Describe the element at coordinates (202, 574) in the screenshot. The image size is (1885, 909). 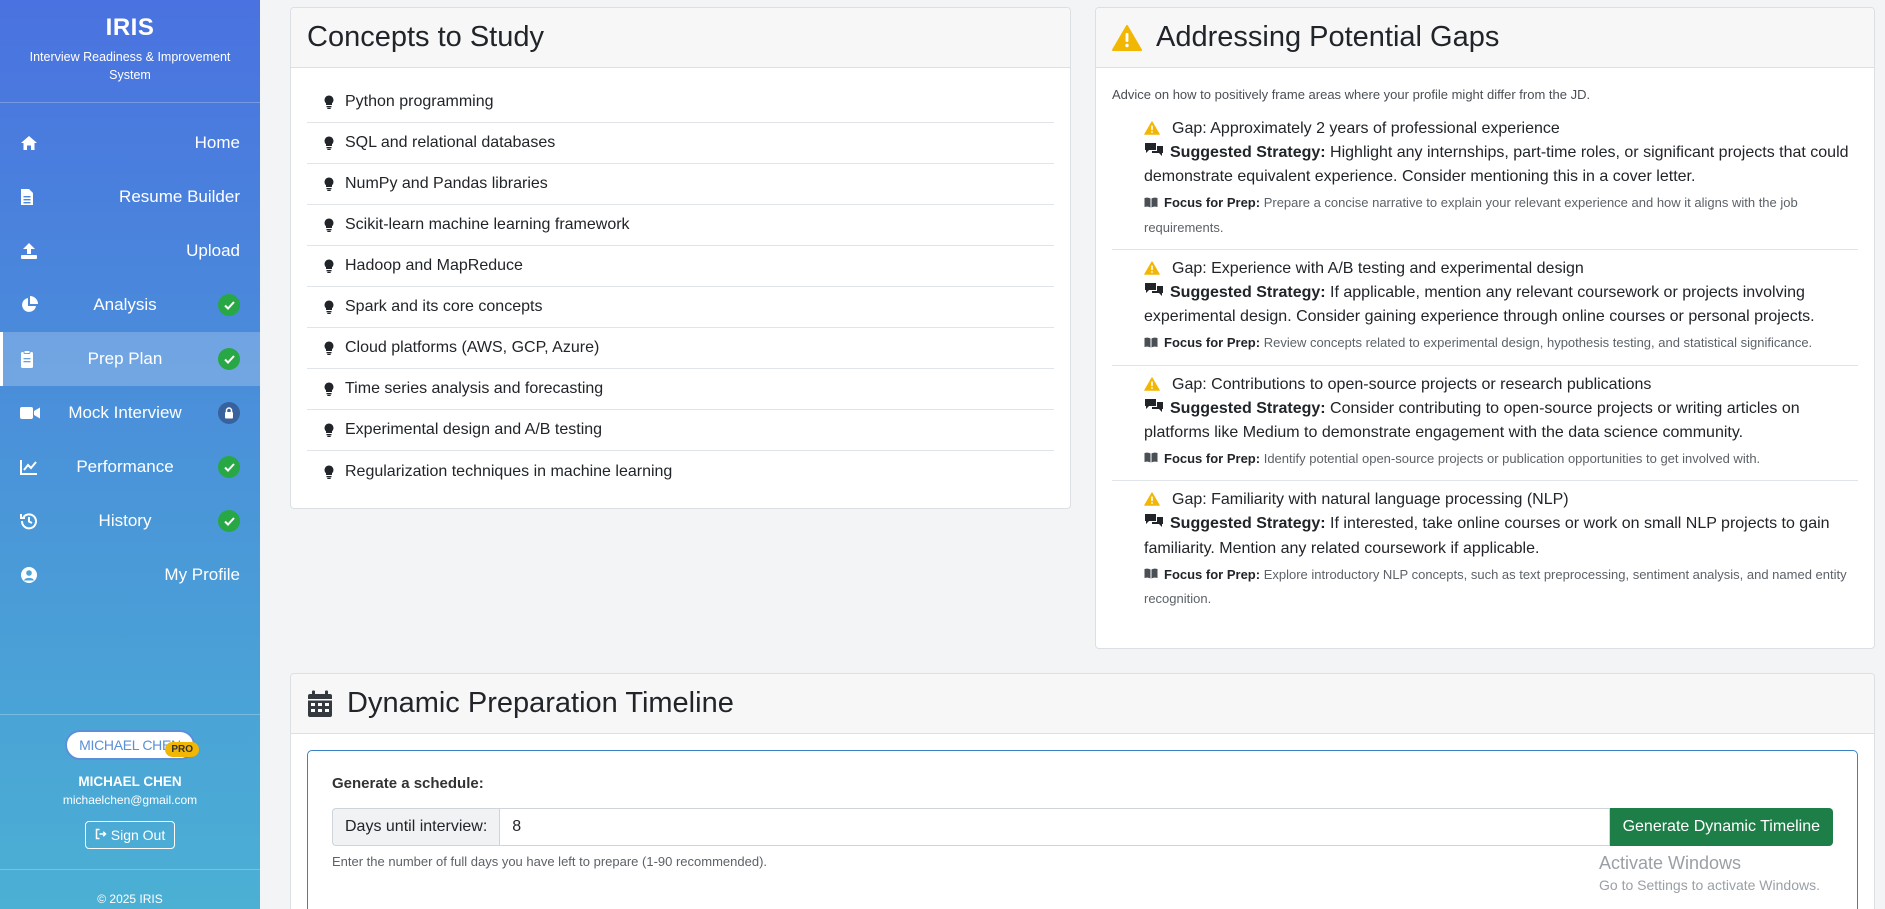
I see `sidebar-item-label: My Profile` at that location.